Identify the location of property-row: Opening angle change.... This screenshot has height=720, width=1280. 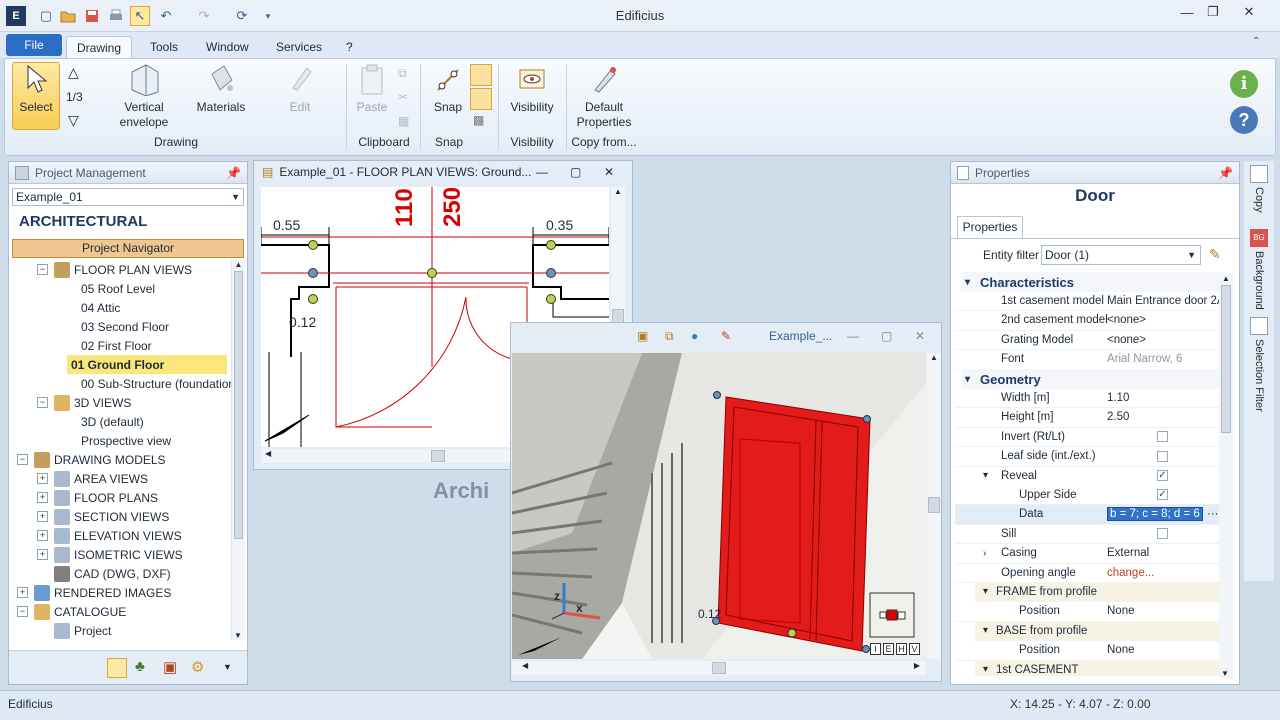
(1090, 573).